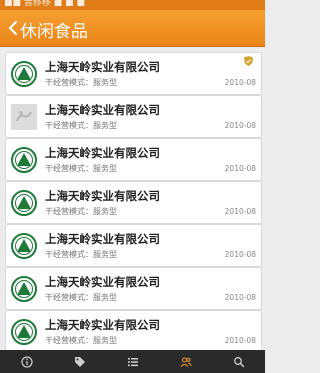 Image resolution: width=320 pixels, height=373 pixels. What do you see at coordinates (248, 61) in the screenshot?
I see `gold-shield-icon` at bounding box center [248, 61].